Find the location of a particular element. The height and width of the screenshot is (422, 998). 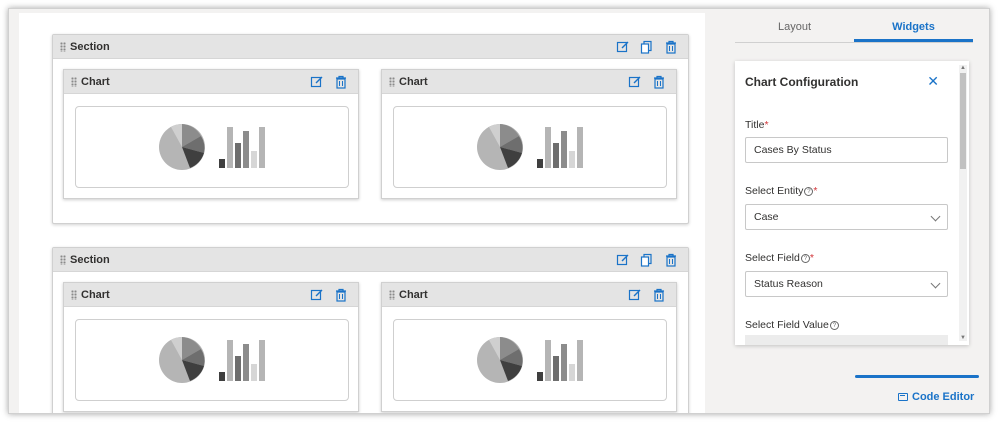

field-select: Status Reason is located at coordinates (846, 284).